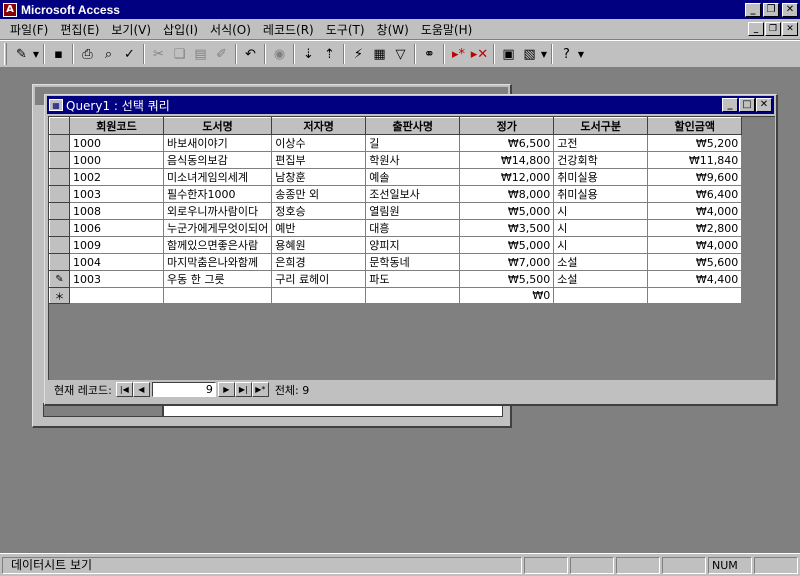  I want to click on first-record-button: |◀, so click(124, 389).